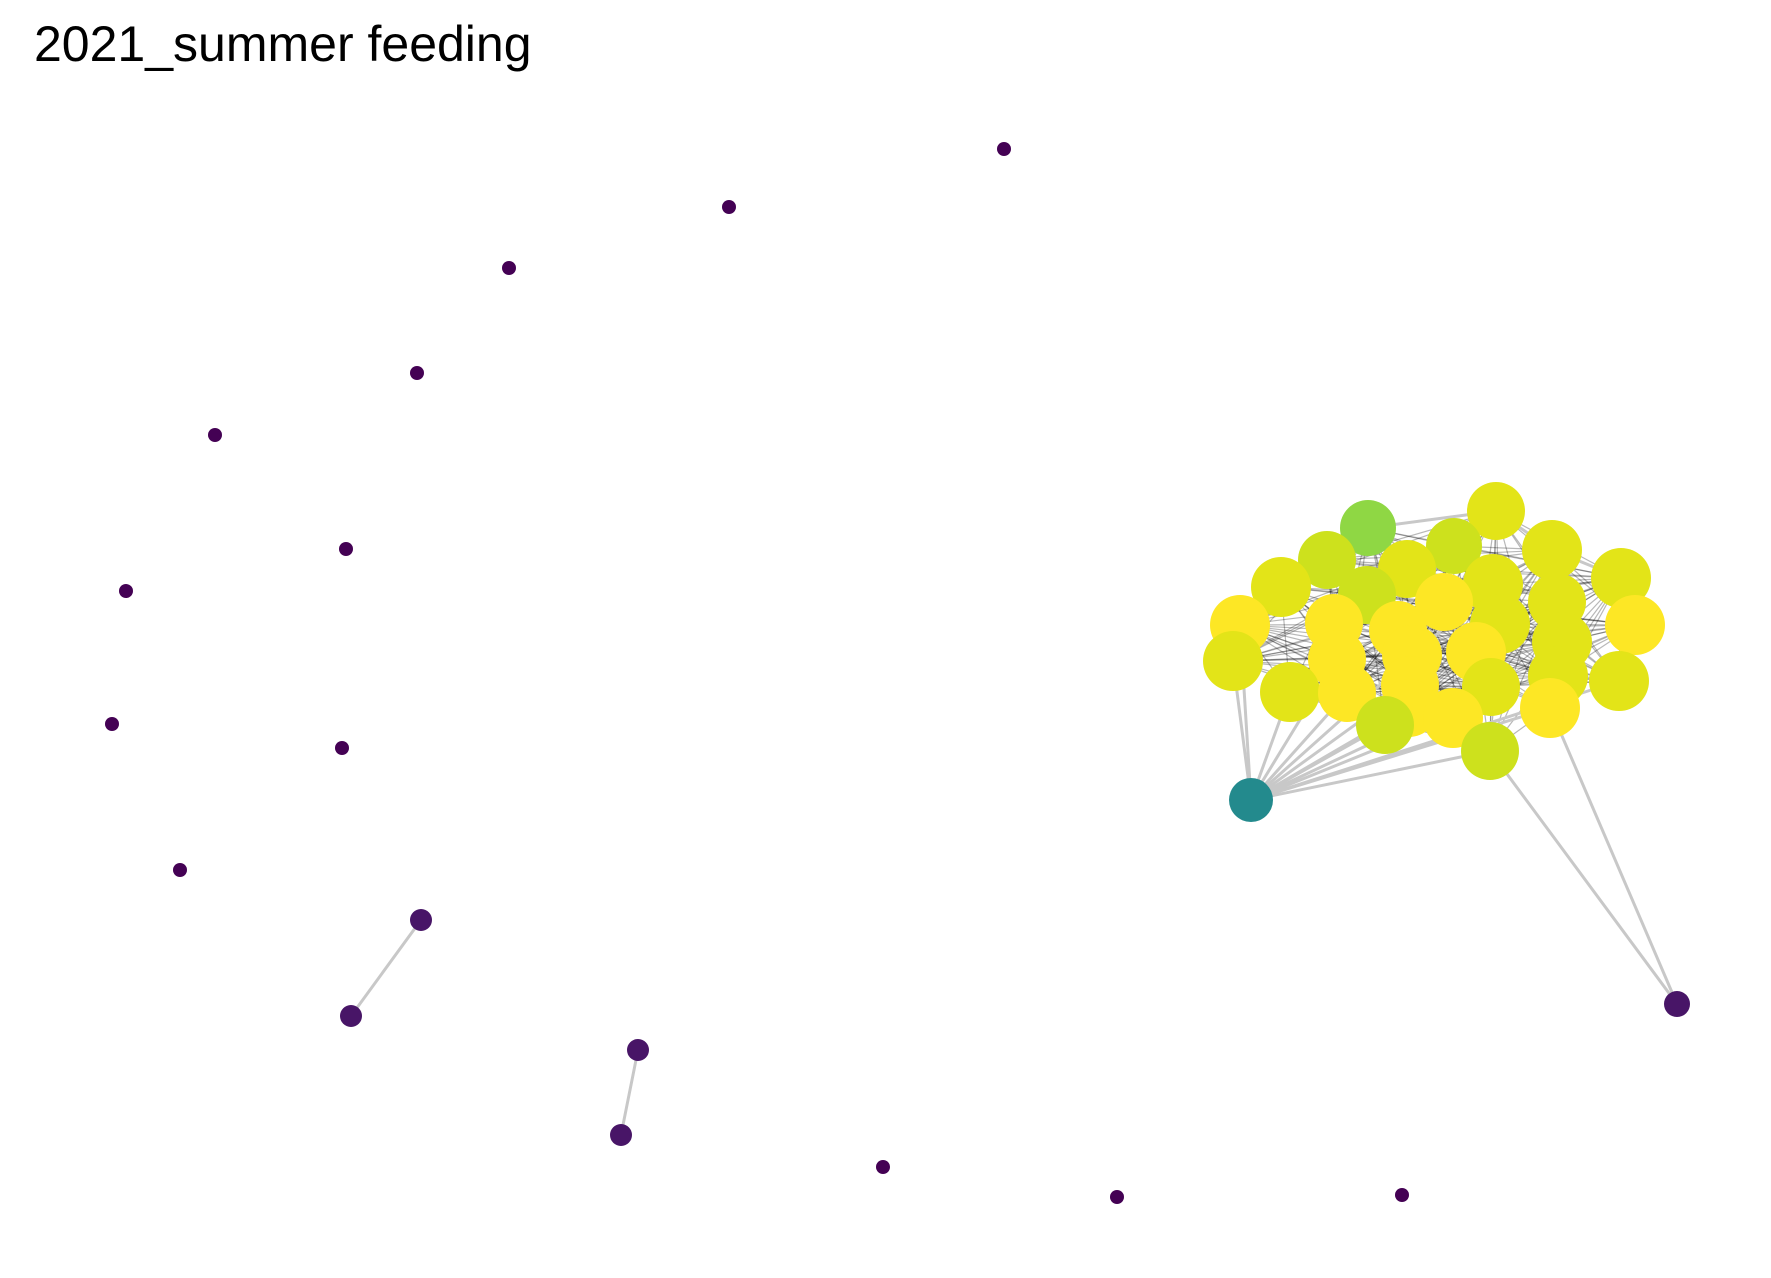  I want to click on node-hub, so click(1251, 800).